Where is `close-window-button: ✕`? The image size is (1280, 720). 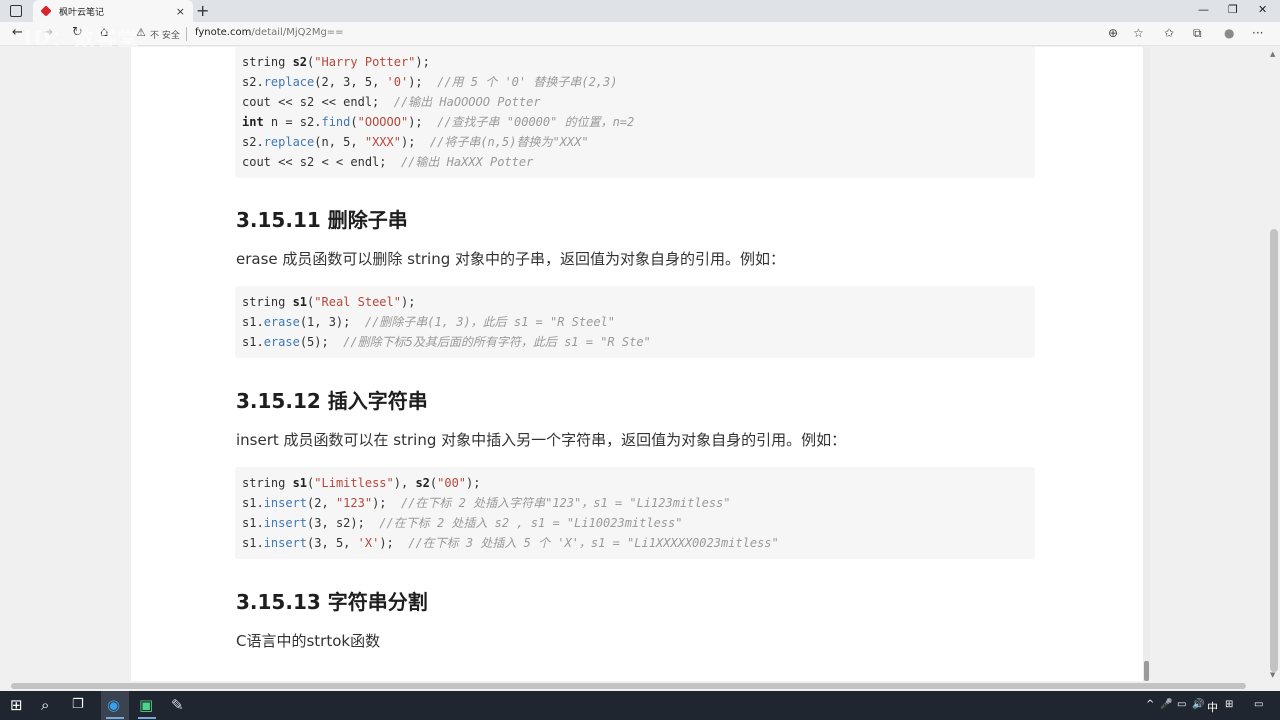 close-window-button: ✕ is located at coordinates (1262, 9).